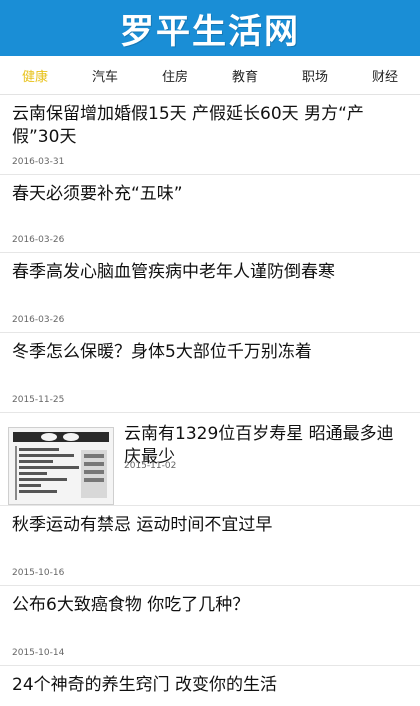  I want to click on article-thumbnail, so click(61, 466).